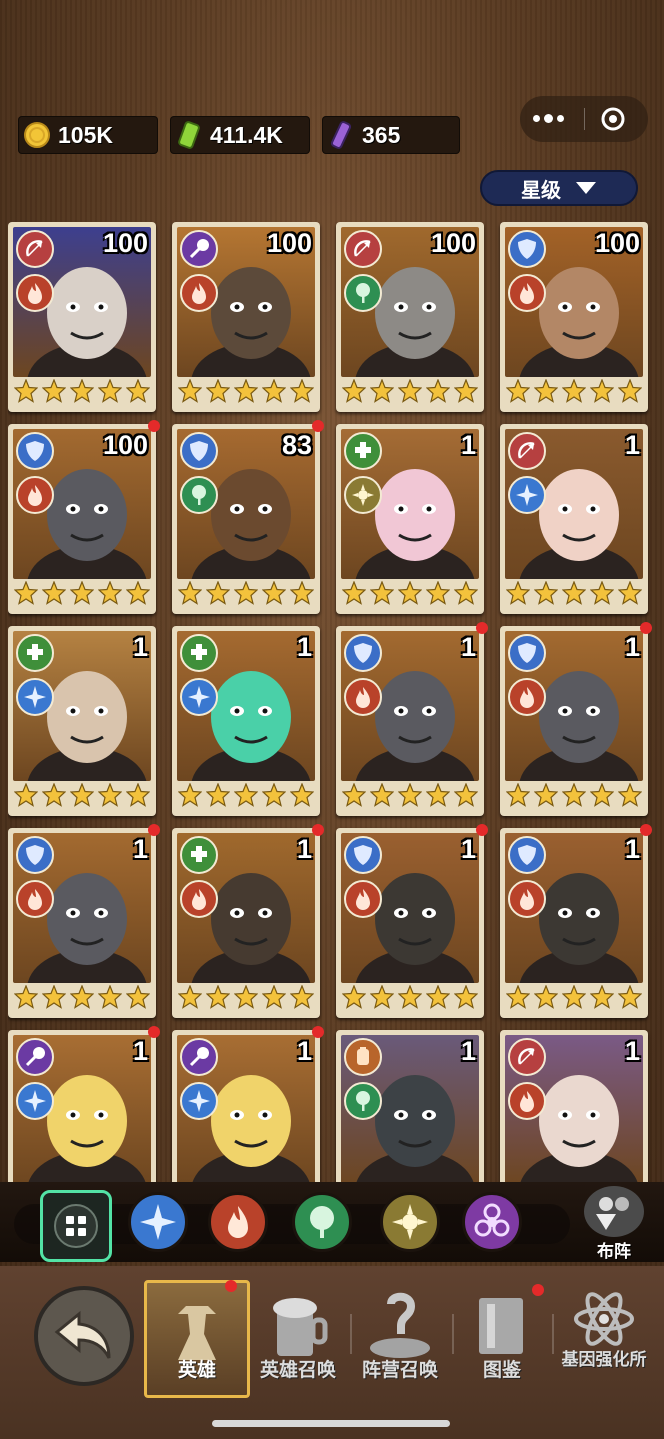 The width and height of the screenshot is (664, 1439). Describe the element at coordinates (298, 1340) in the screenshot. I see `nav-hero-summon: 英雄召唤` at that location.